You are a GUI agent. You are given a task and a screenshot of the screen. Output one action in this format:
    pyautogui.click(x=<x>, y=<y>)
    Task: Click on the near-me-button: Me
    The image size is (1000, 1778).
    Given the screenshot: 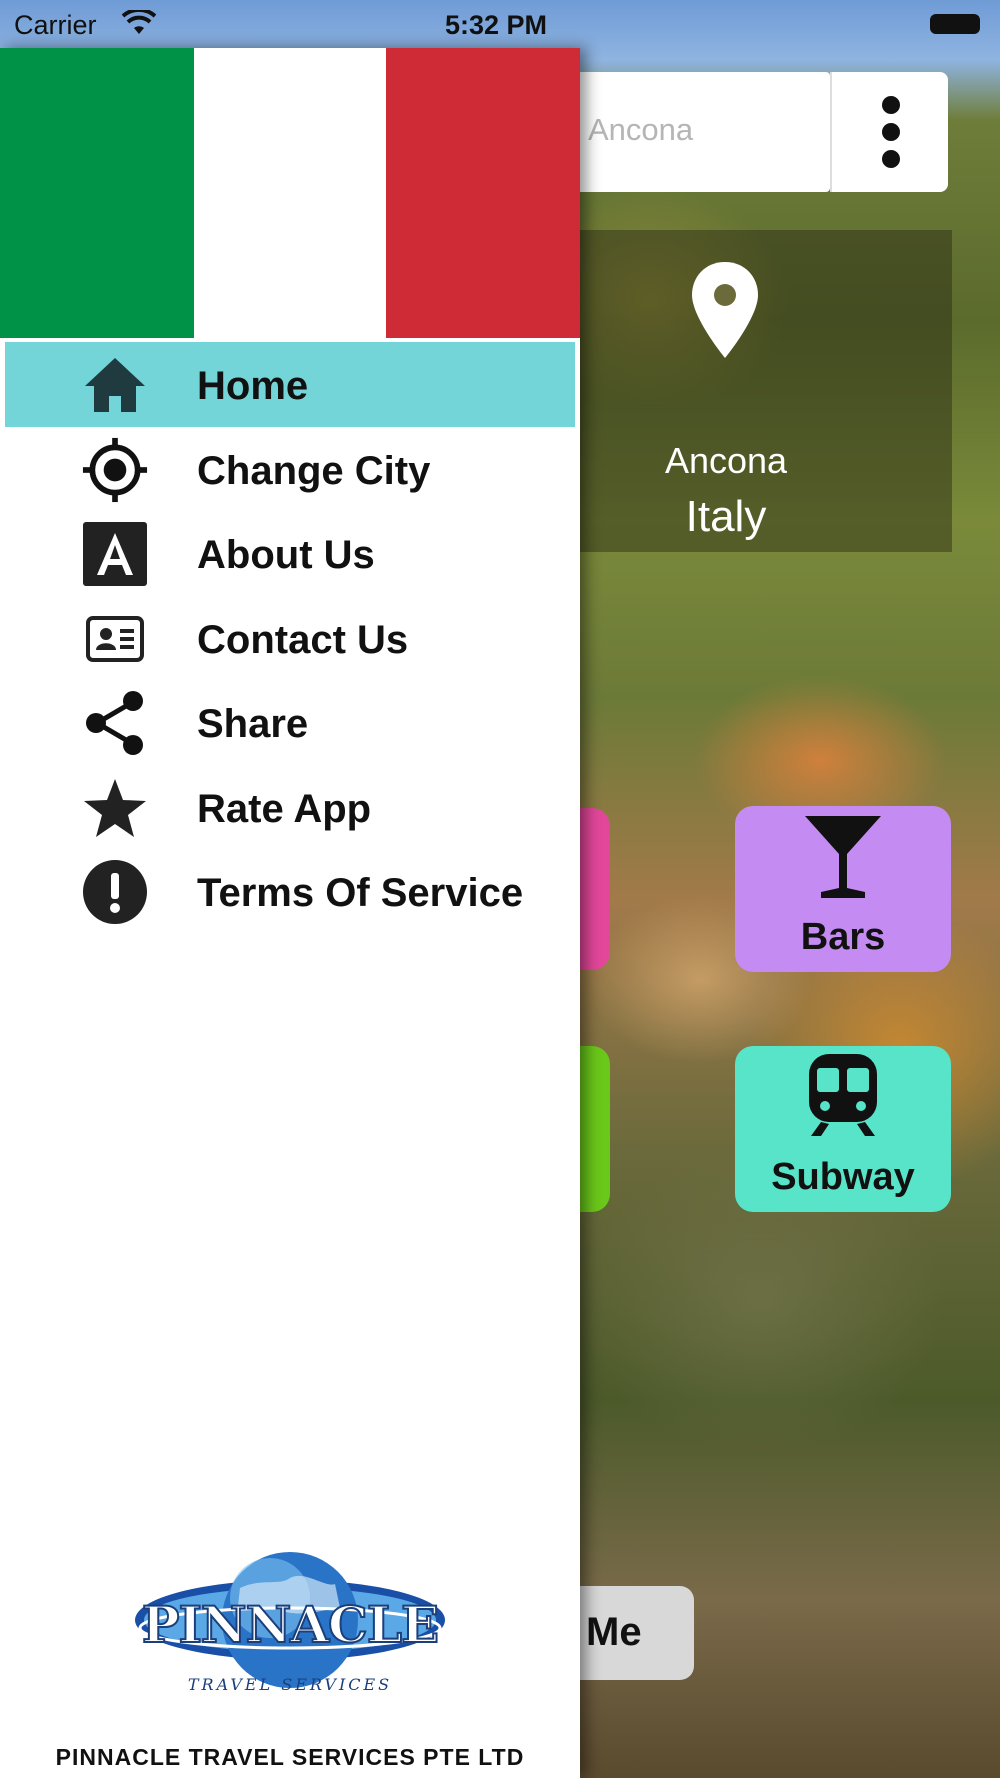 What is the action you would take?
    pyautogui.click(x=627, y=1633)
    